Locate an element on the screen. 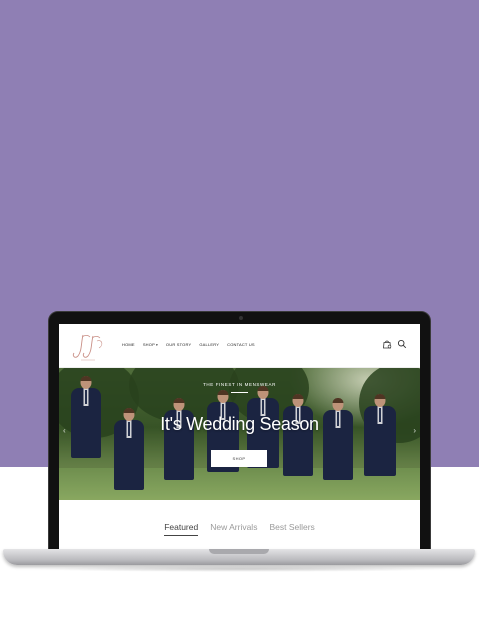  nav-home: HOME is located at coordinates (128, 344).